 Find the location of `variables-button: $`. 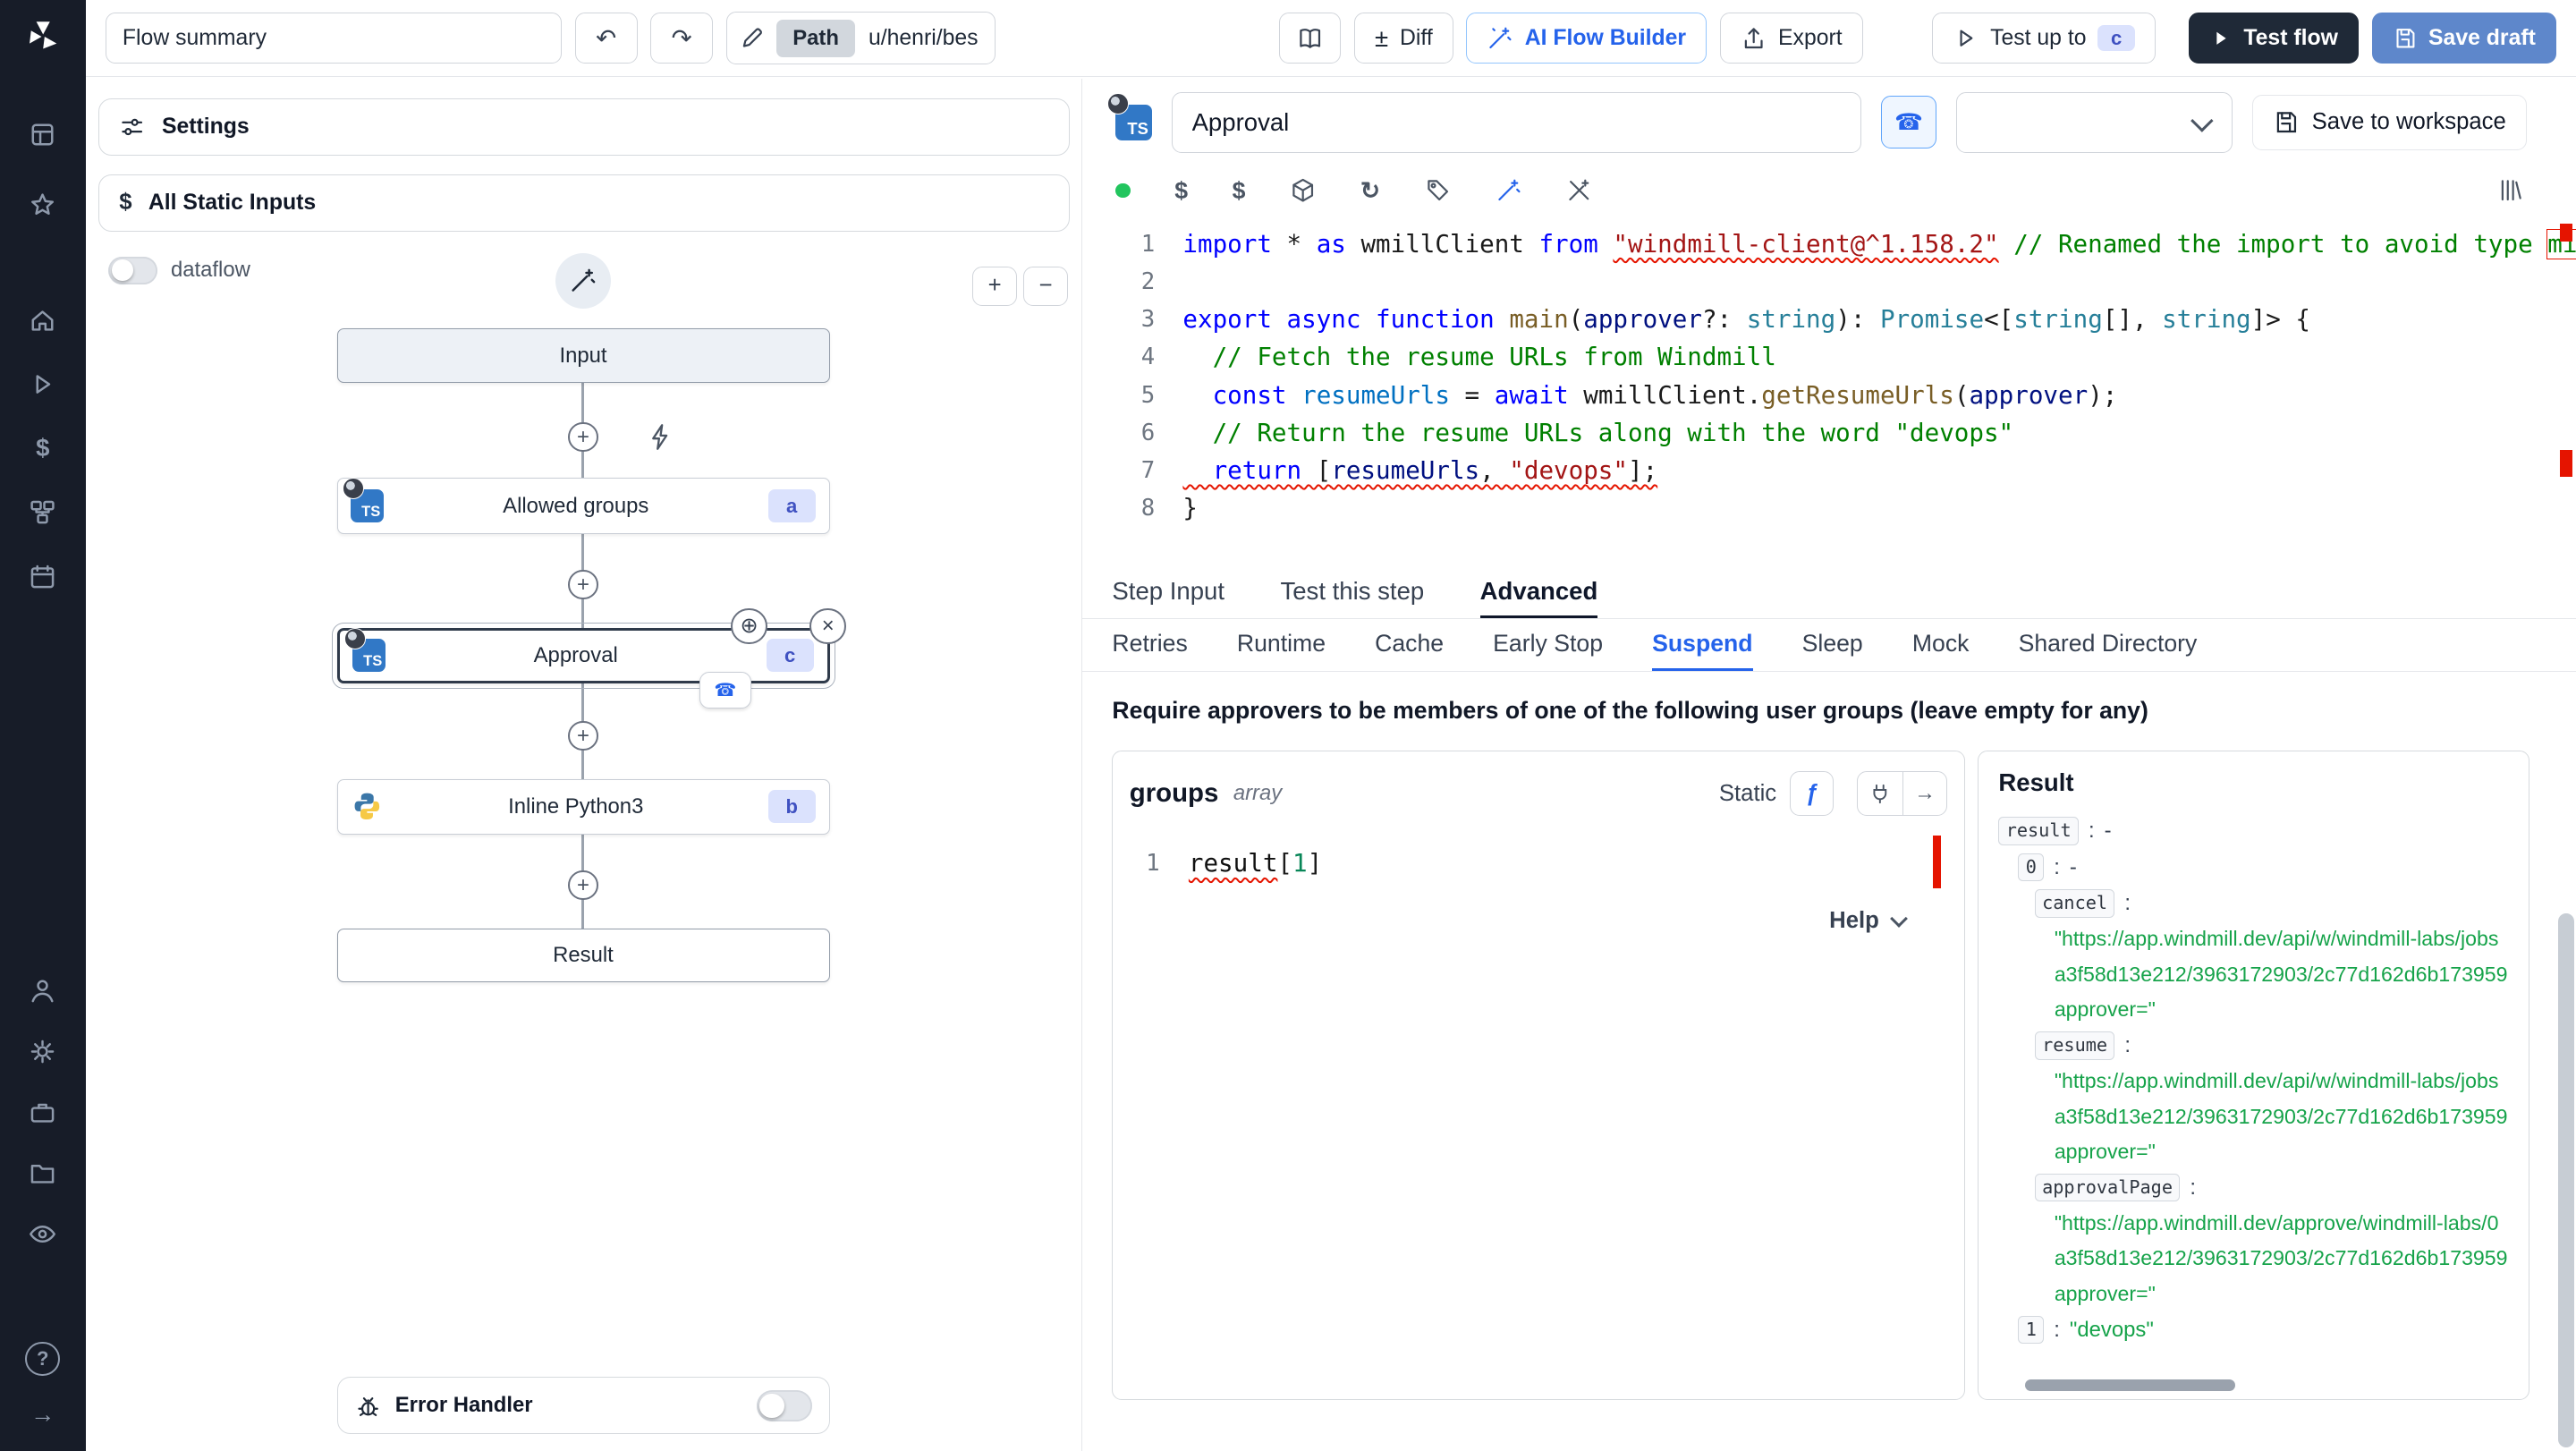

variables-button: $ is located at coordinates (1181, 191).